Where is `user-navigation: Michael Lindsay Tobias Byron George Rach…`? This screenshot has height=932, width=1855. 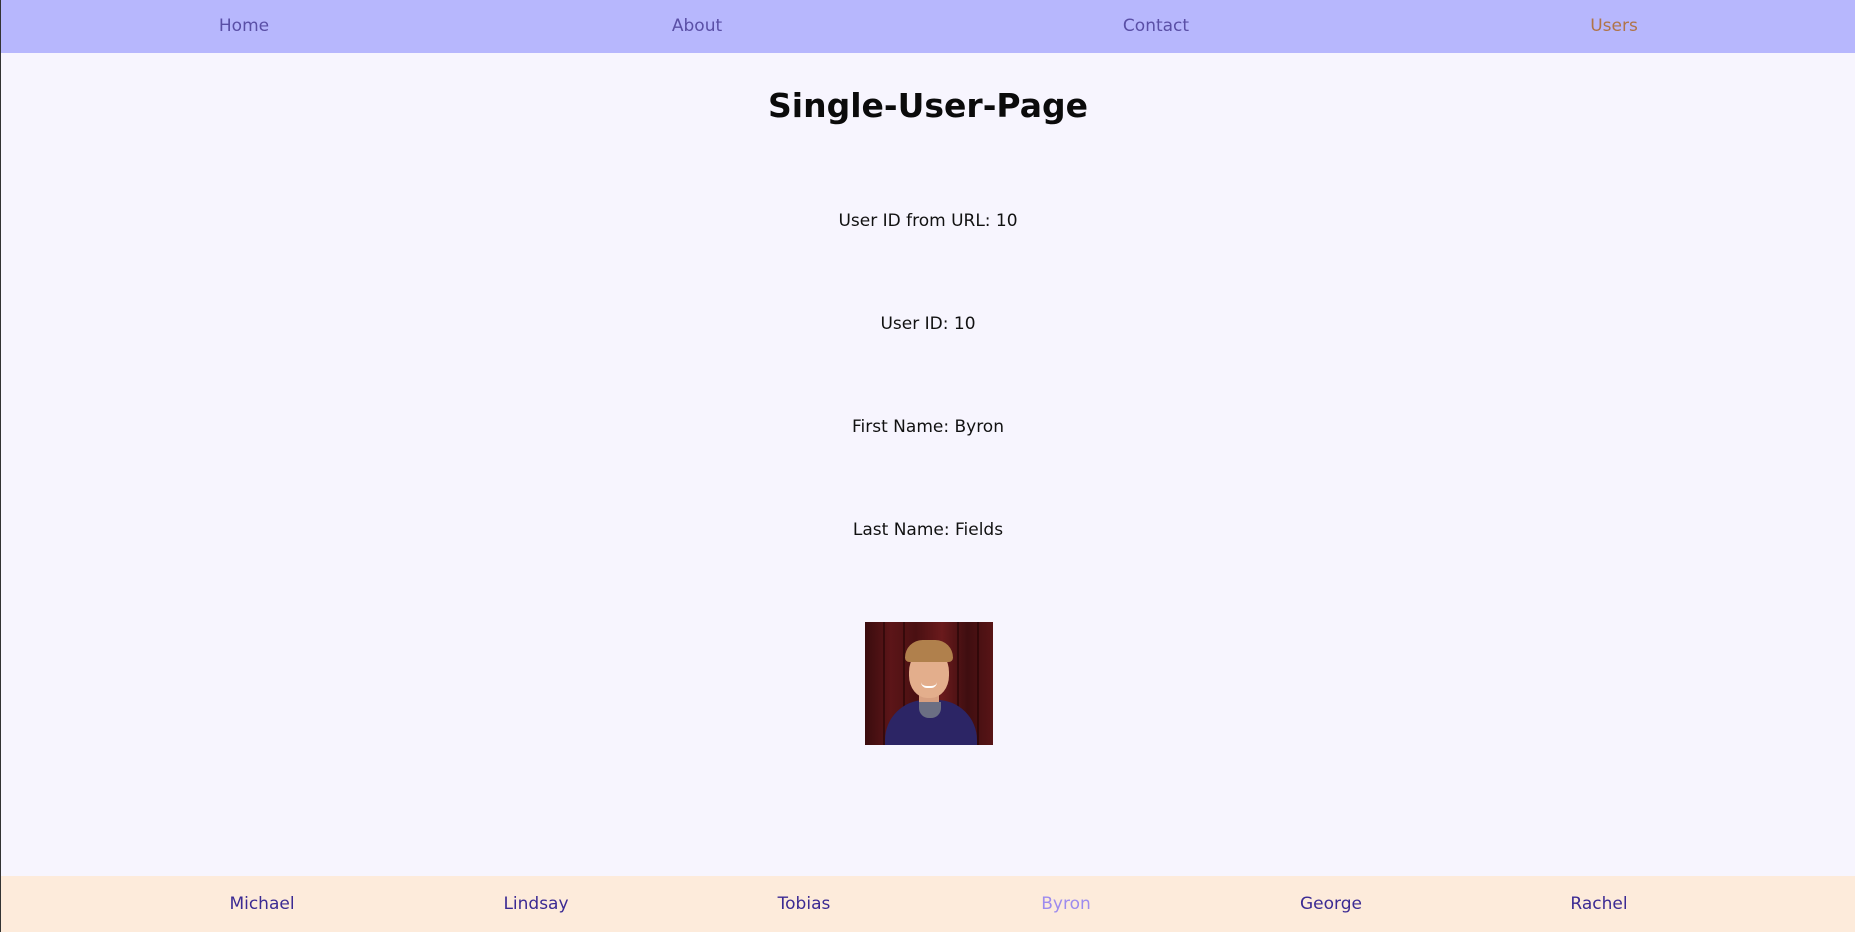 user-navigation: Michael Lindsay Tobias Byron George Rach… is located at coordinates (928, 904).